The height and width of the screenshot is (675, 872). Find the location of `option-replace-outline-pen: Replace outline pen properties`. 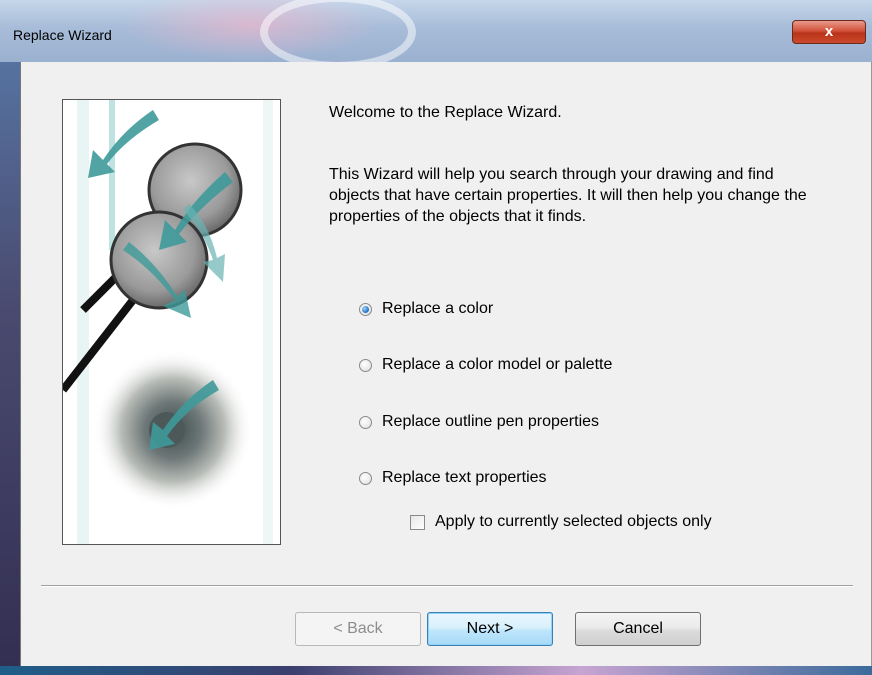

option-replace-outline-pen: Replace outline pen properties is located at coordinates (479, 422).